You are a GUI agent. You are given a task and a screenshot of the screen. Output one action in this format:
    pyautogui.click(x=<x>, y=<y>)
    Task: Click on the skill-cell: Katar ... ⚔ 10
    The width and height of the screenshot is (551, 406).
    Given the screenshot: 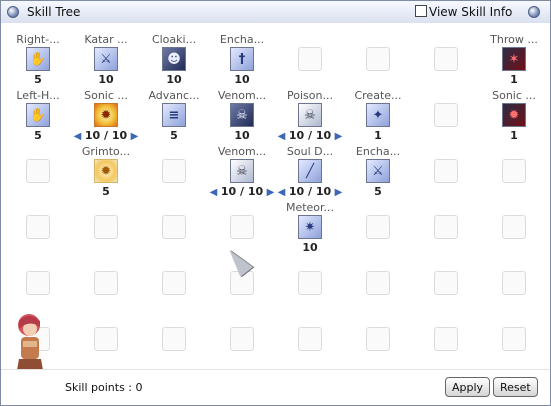 What is the action you would take?
    pyautogui.click(x=106, y=63)
    